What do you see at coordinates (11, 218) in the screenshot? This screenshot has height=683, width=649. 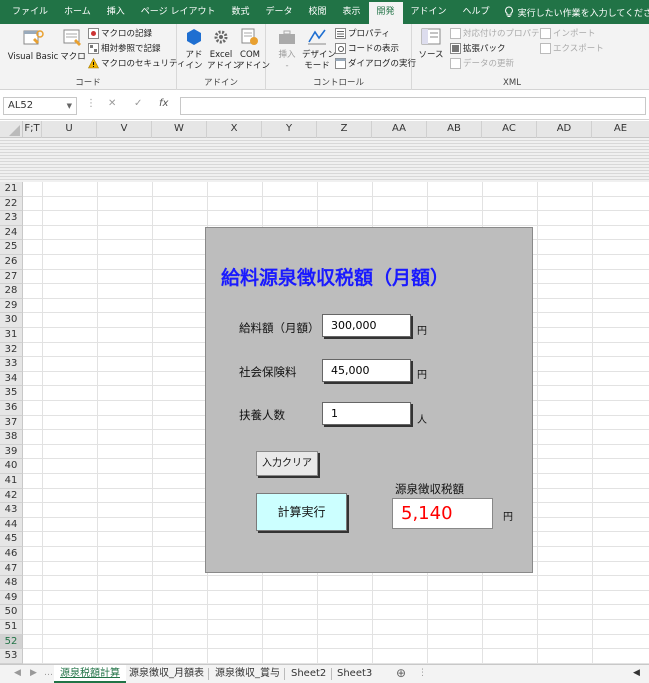 I see `row-header: 23` at bounding box center [11, 218].